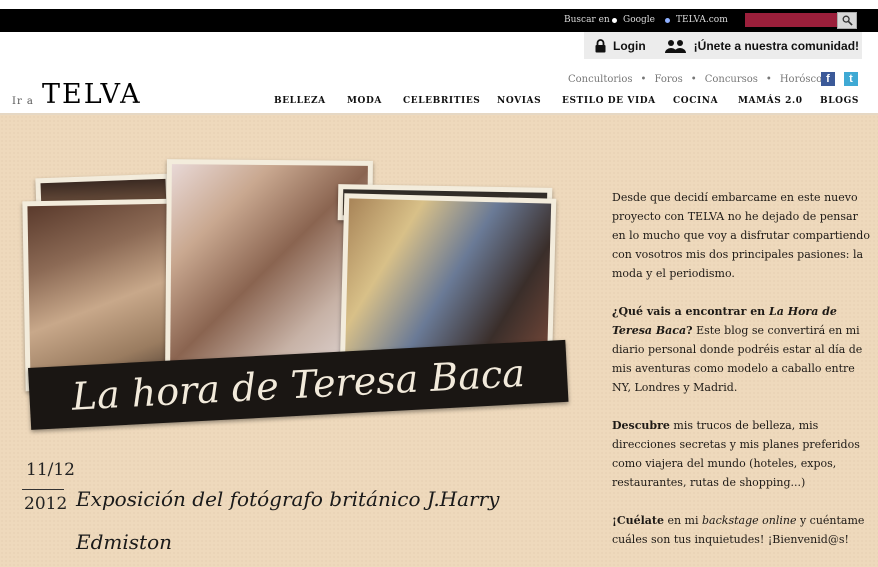 This screenshot has height=567, width=878. I want to click on top-bar: Buscar en Google TELVA.com, so click(439, 20).